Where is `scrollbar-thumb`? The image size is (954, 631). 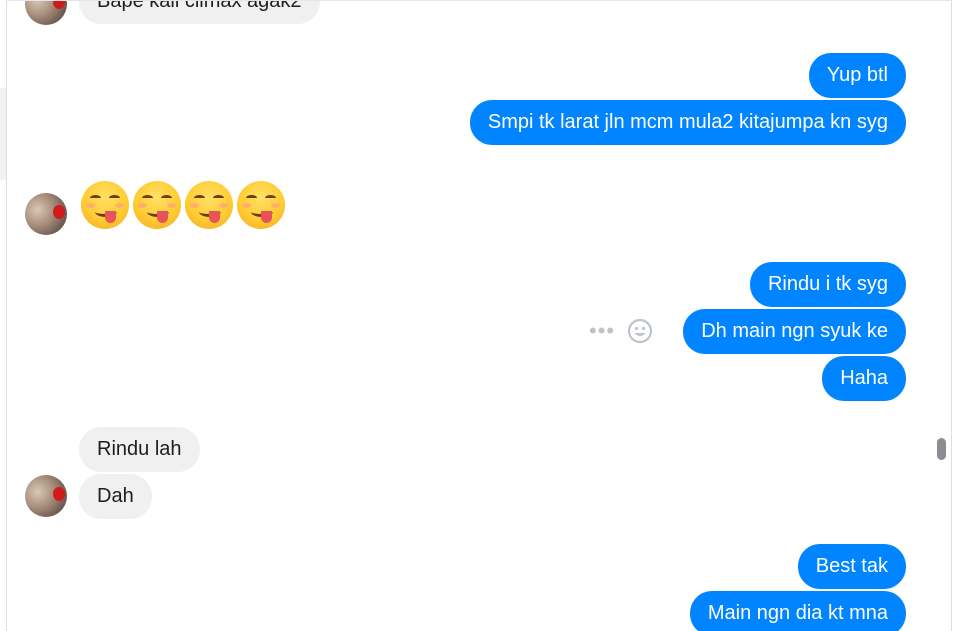 scrollbar-thumb is located at coordinates (941, 449).